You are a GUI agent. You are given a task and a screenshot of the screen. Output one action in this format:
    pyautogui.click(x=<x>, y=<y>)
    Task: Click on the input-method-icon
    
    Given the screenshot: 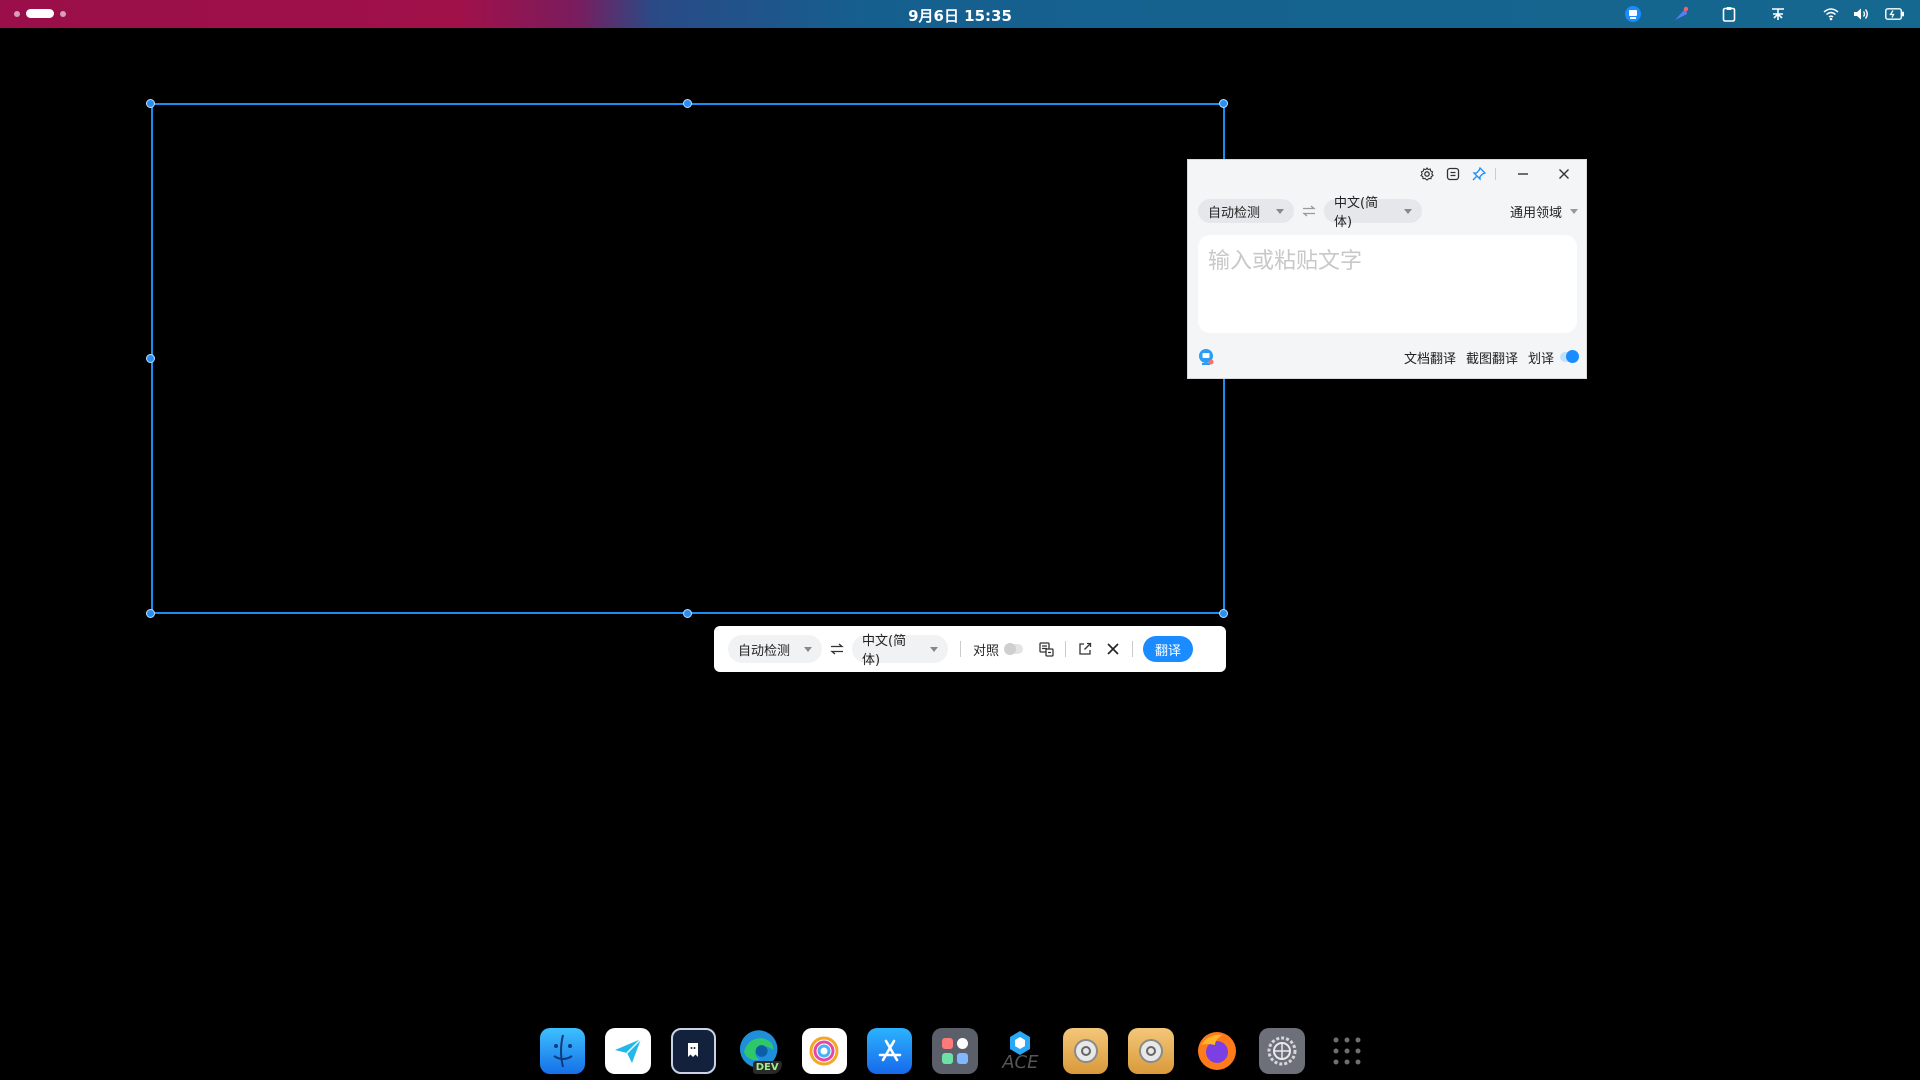 What is the action you would take?
    pyautogui.click(x=1778, y=14)
    